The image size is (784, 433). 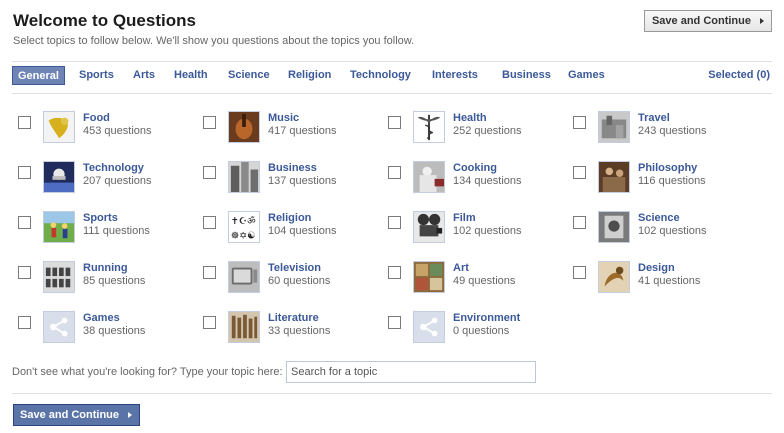 I want to click on save-and-continue-button-top: Save and Continue, so click(x=707, y=21).